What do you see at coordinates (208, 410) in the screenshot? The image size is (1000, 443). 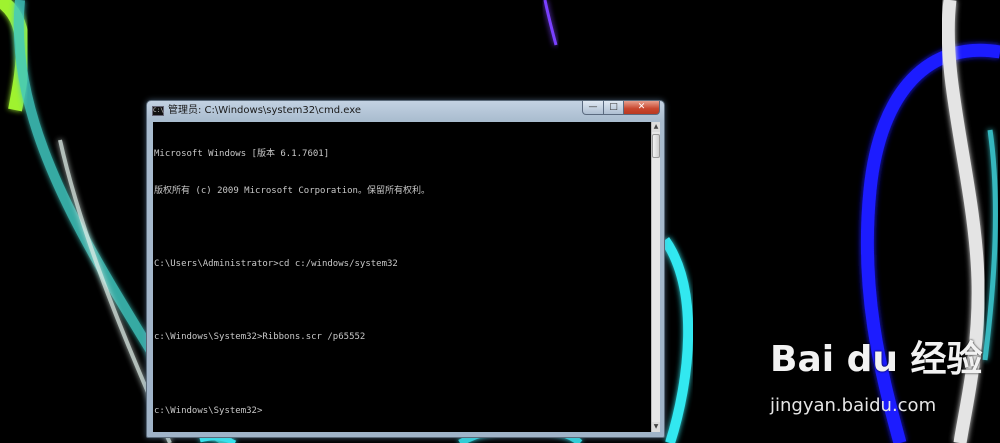 I see `console-prompt-line: c:\Windows\System32>` at bounding box center [208, 410].